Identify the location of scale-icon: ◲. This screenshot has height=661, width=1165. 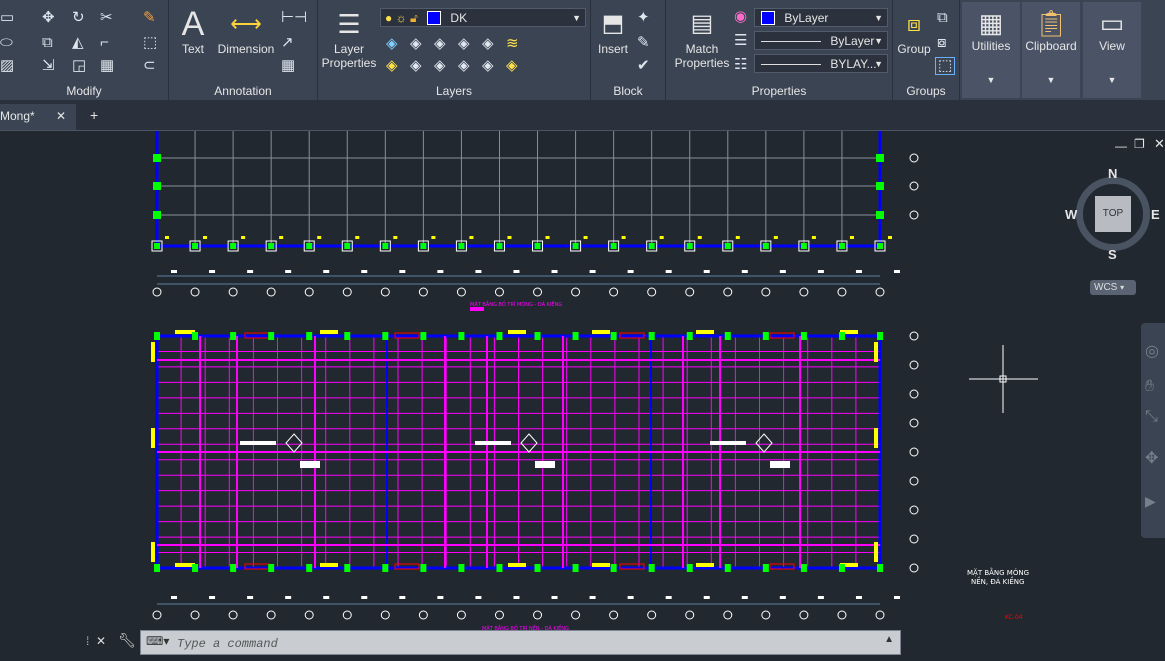
(79, 66).